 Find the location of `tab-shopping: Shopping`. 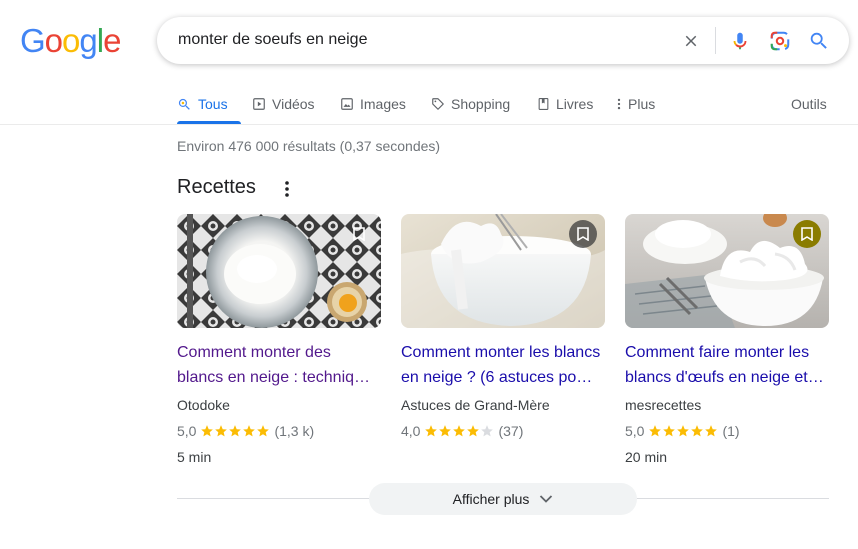

tab-shopping: Shopping is located at coordinates (470, 104).